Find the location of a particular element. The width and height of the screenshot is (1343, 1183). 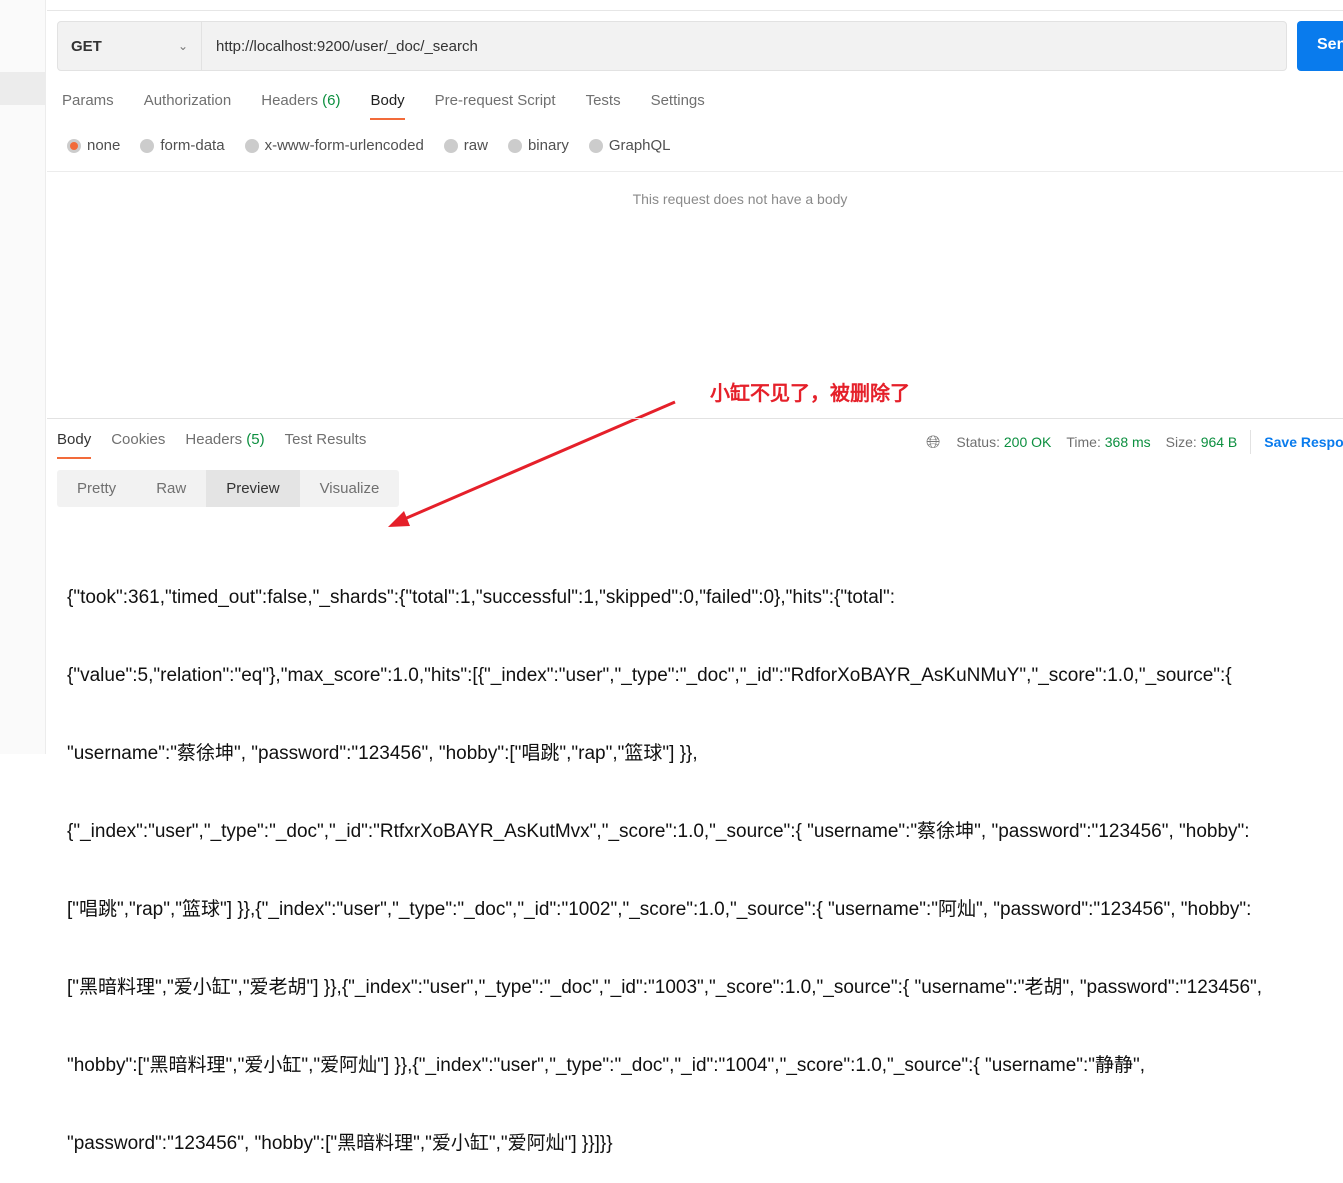

view-pretty: Pretty is located at coordinates (96, 488).